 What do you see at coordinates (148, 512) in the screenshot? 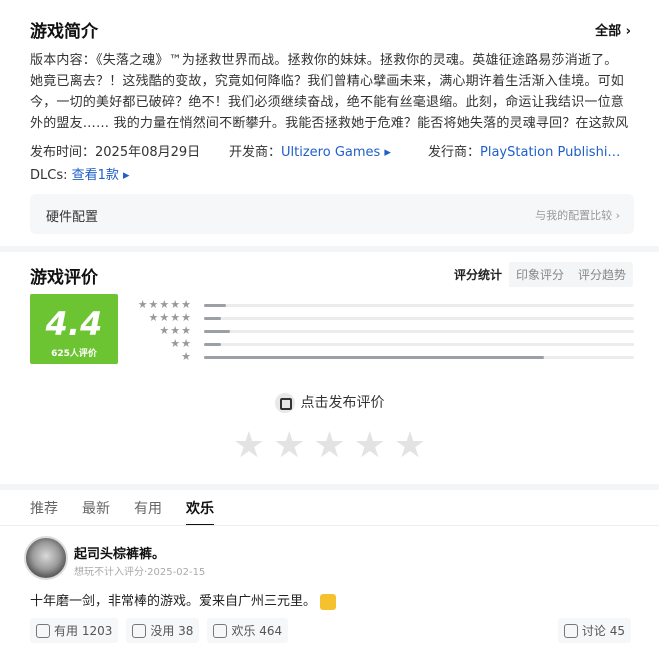
I see `tab-useful: 有用` at bounding box center [148, 512].